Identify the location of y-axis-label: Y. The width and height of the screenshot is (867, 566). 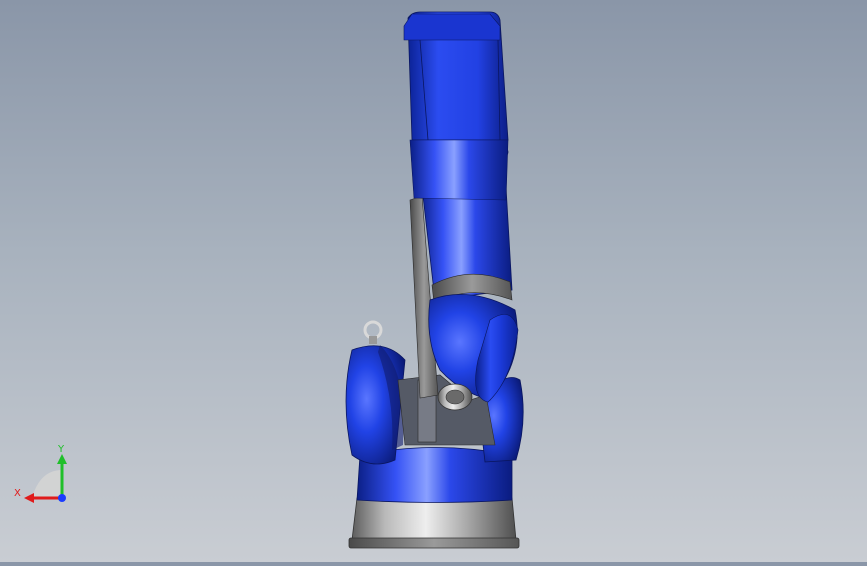
(61, 449).